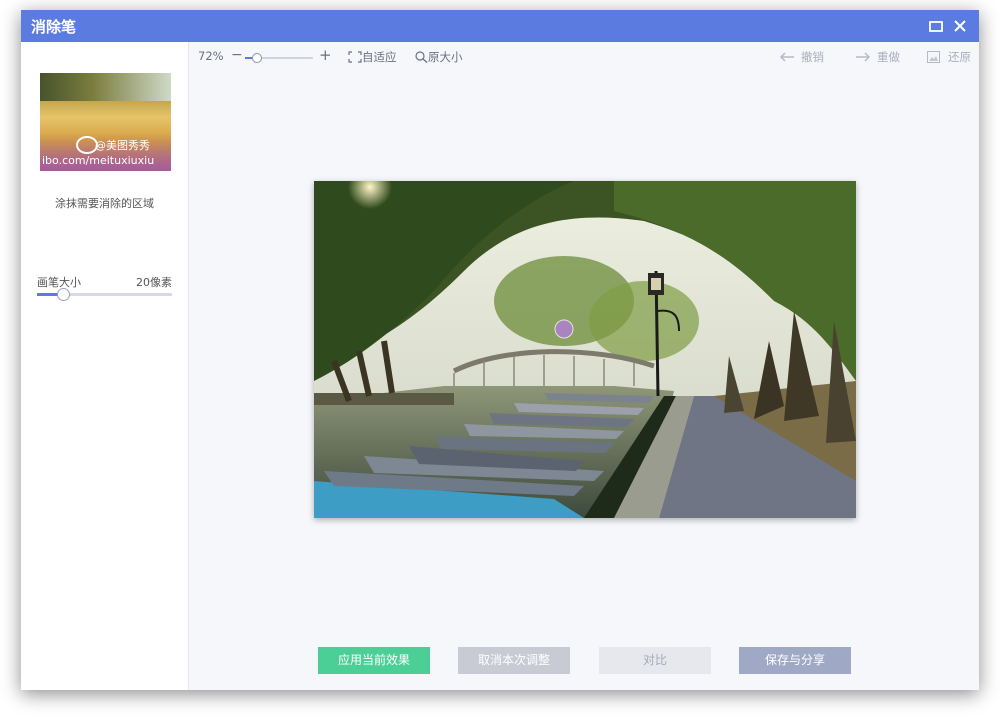 The height and width of the screenshot is (721, 1000). I want to click on fit-icon, so click(355, 57).